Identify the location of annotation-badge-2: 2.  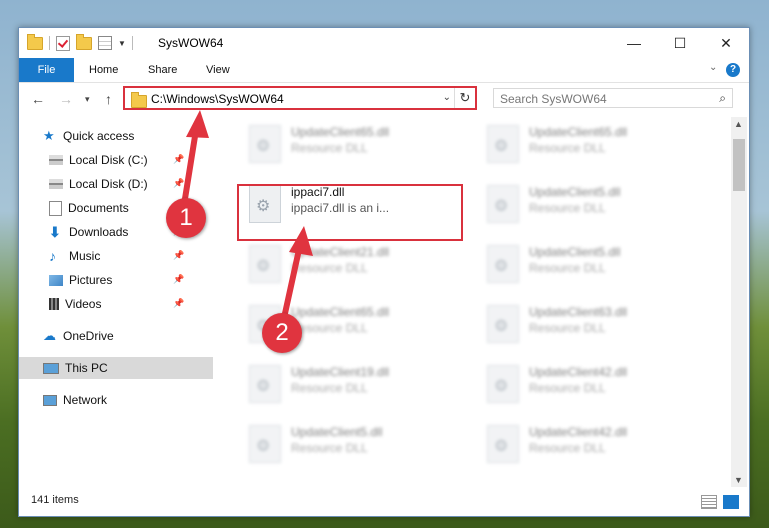
(282, 333).